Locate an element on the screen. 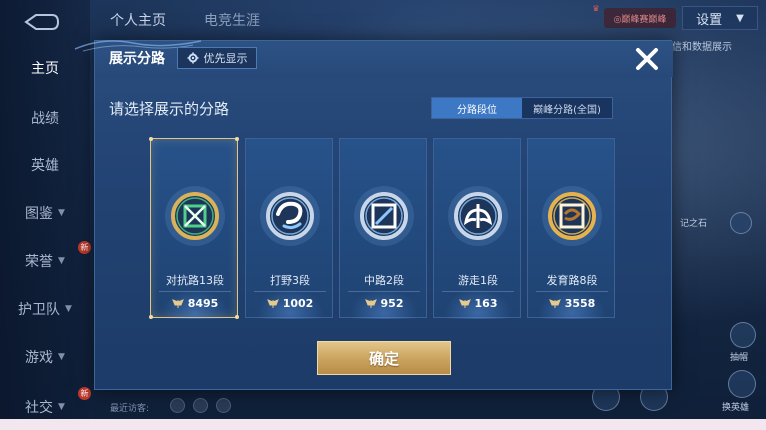 This screenshot has height=430, width=766. sidebar-item: 荣誉 ▼ is located at coordinates (45, 261).